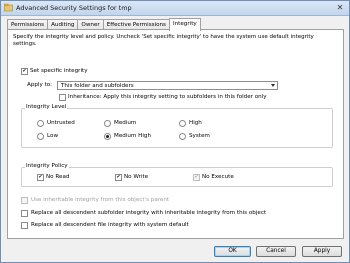 The height and width of the screenshot is (263, 350). What do you see at coordinates (118, 177) in the screenshot?
I see `no-write-checkbox: ✔` at bounding box center [118, 177].